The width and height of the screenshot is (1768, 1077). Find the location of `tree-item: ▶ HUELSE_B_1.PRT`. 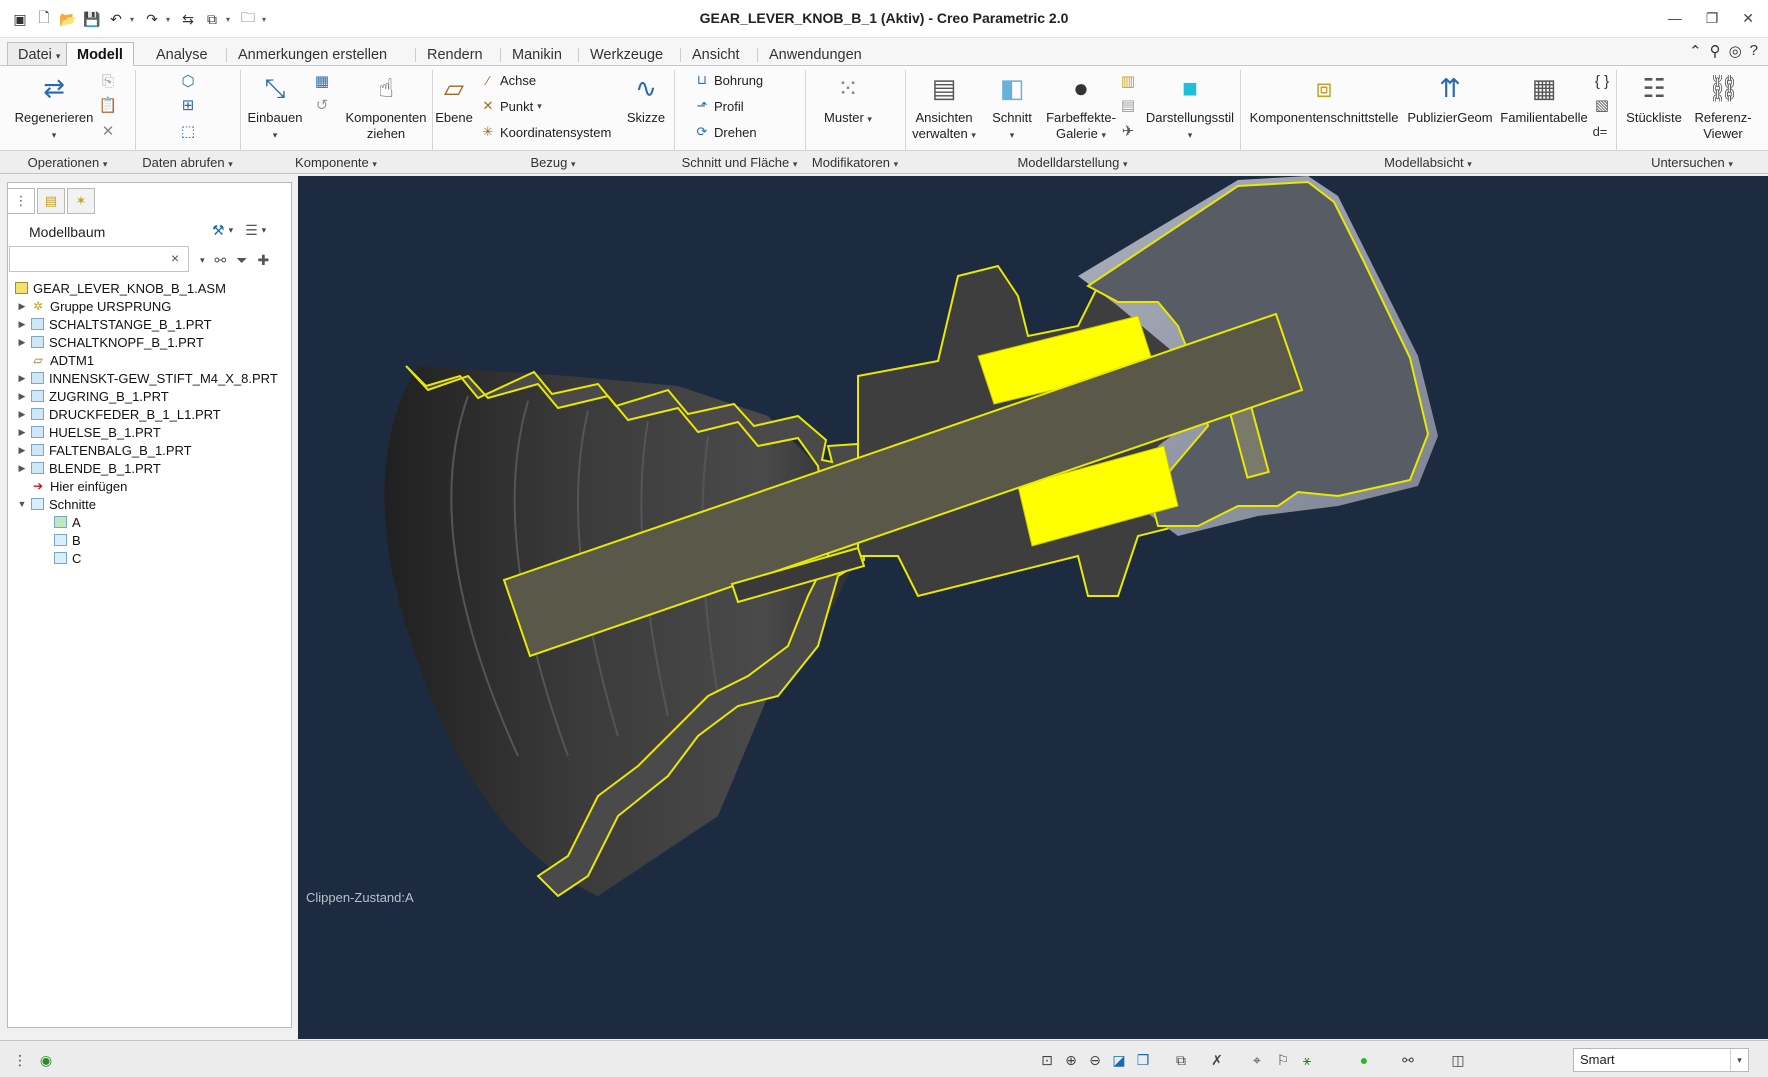

tree-item: ▶ HUELSE_B_1.PRT is located at coordinates (88, 432).